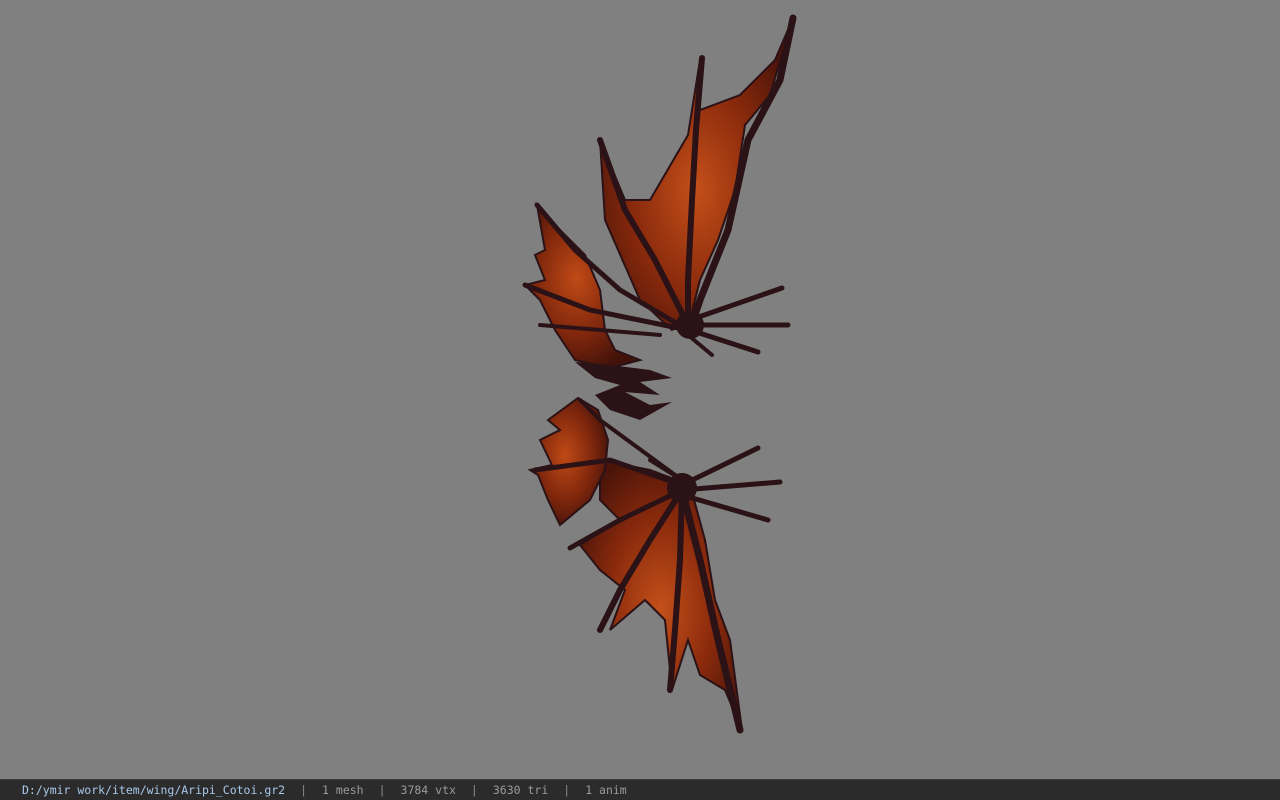 Image resolution: width=1280 pixels, height=800 pixels. Describe the element at coordinates (606, 790) in the screenshot. I see `anim-count: 1 anim` at that location.